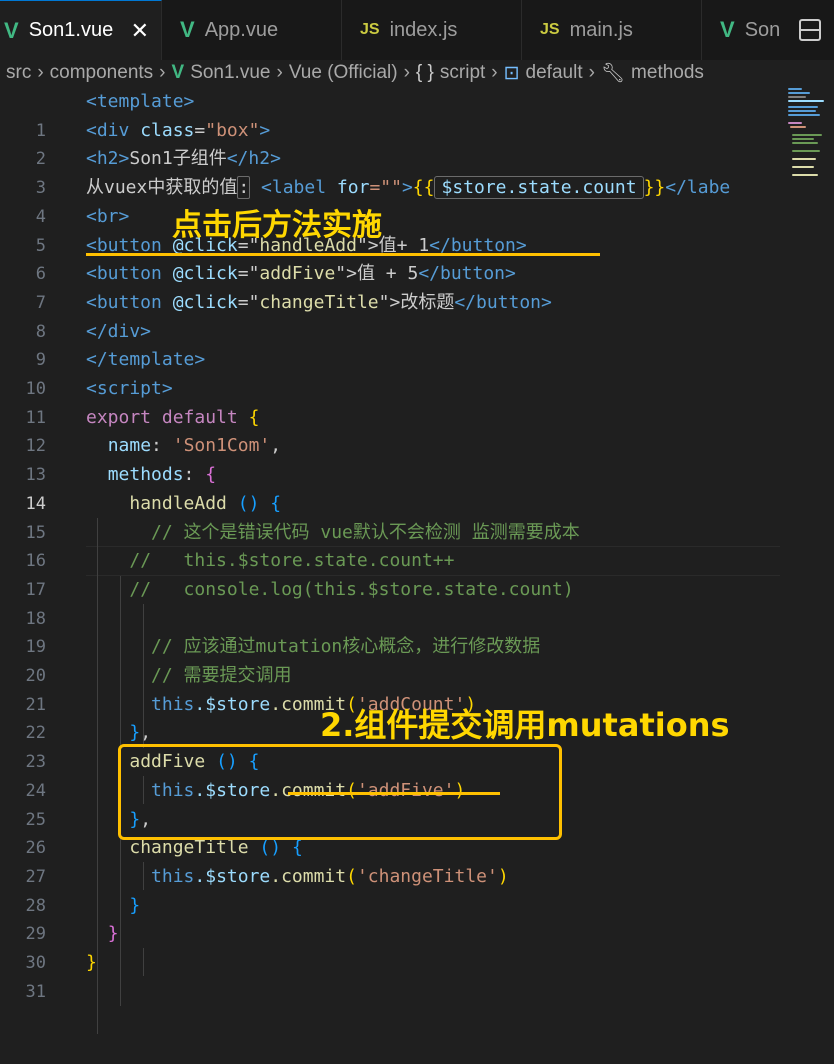 The height and width of the screenshot is (1064, 834). I want to click on code-comment: // 这个是错误代码 vue默认不会检测 监测需要成本, so click(365, 532).